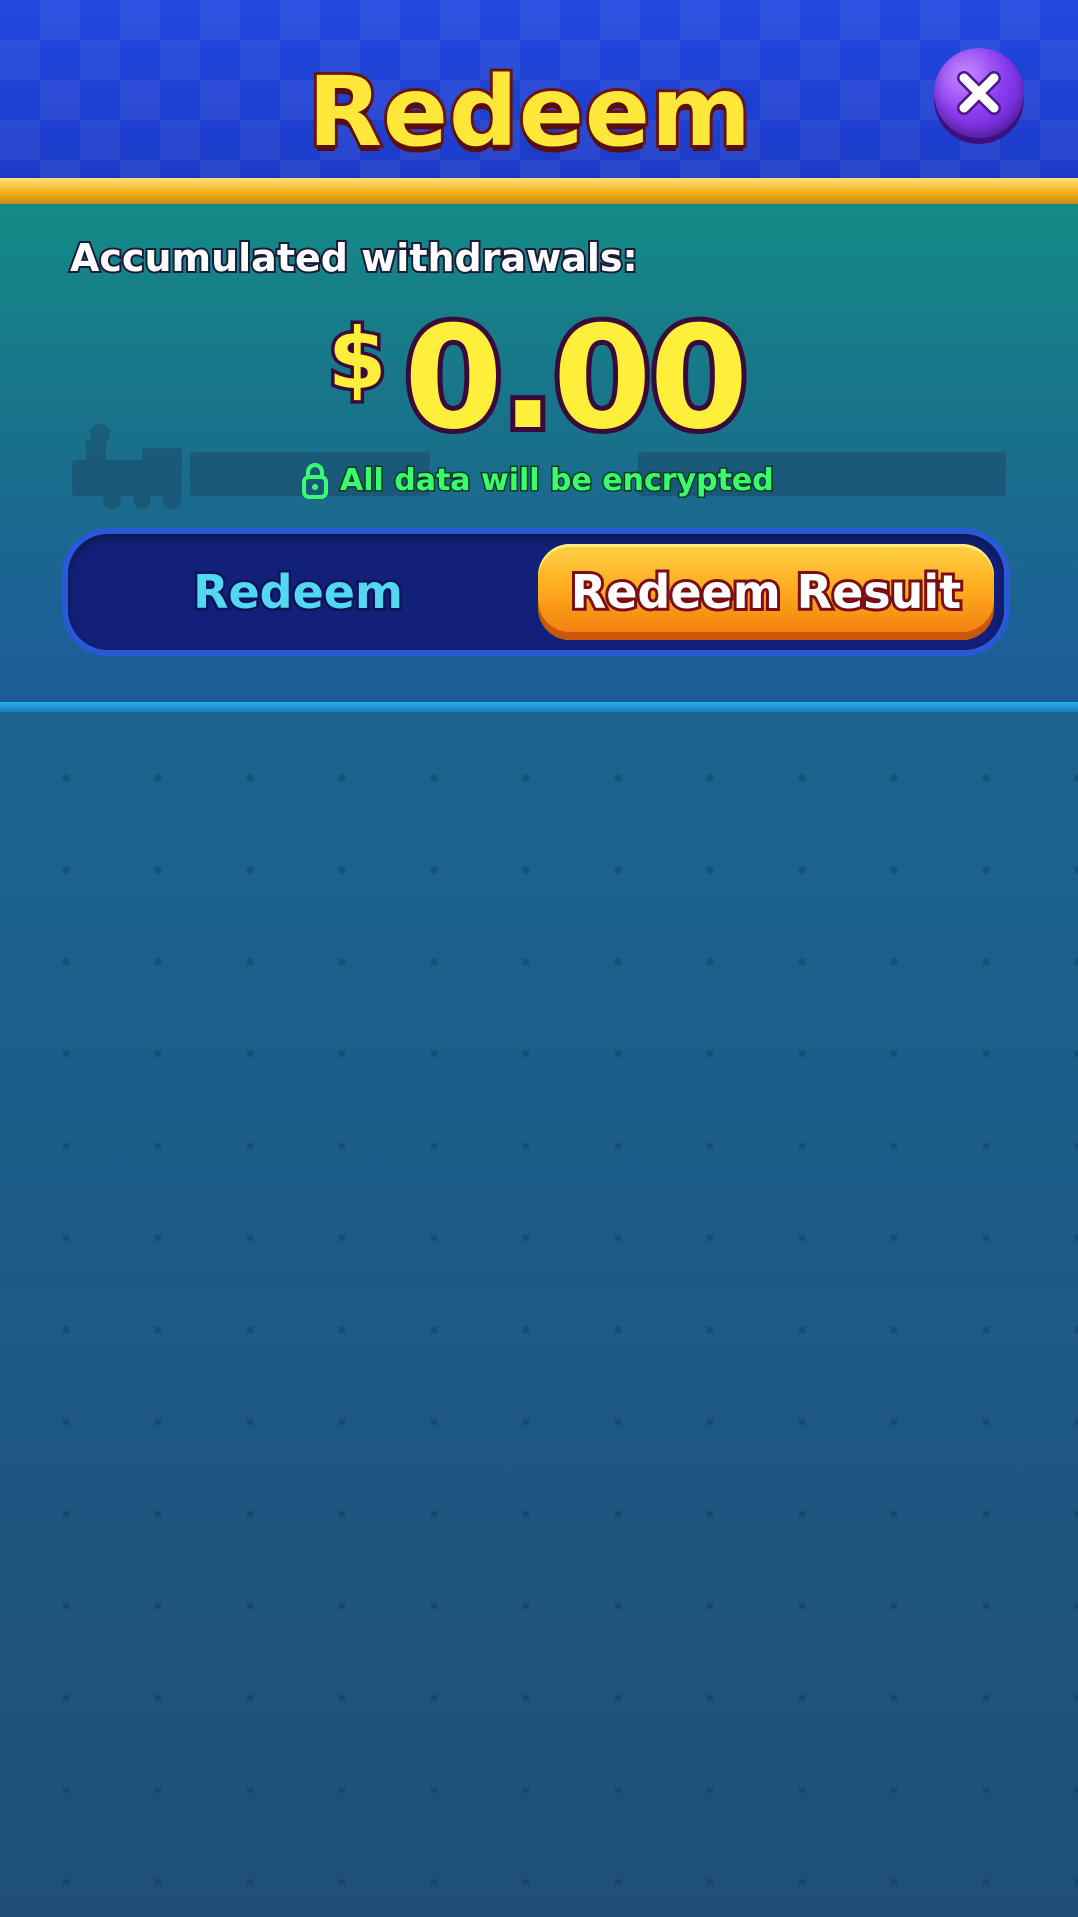  What do you see at coordinates (354, 258) in the screenshot?
I see `withdrawals-label: Accumulated withdrawals:` at bounding box center [354, 258].